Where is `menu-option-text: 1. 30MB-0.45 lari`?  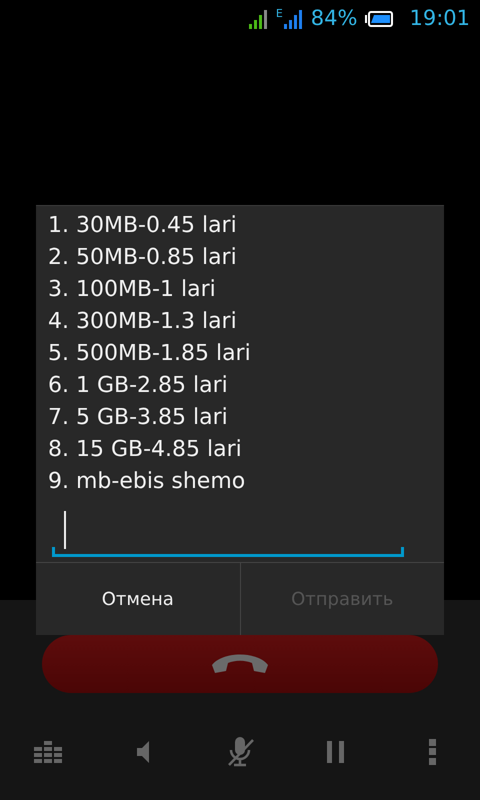 menu-option-text: 1. 30MB-0.45 lari is located at coordinates (142, 226).